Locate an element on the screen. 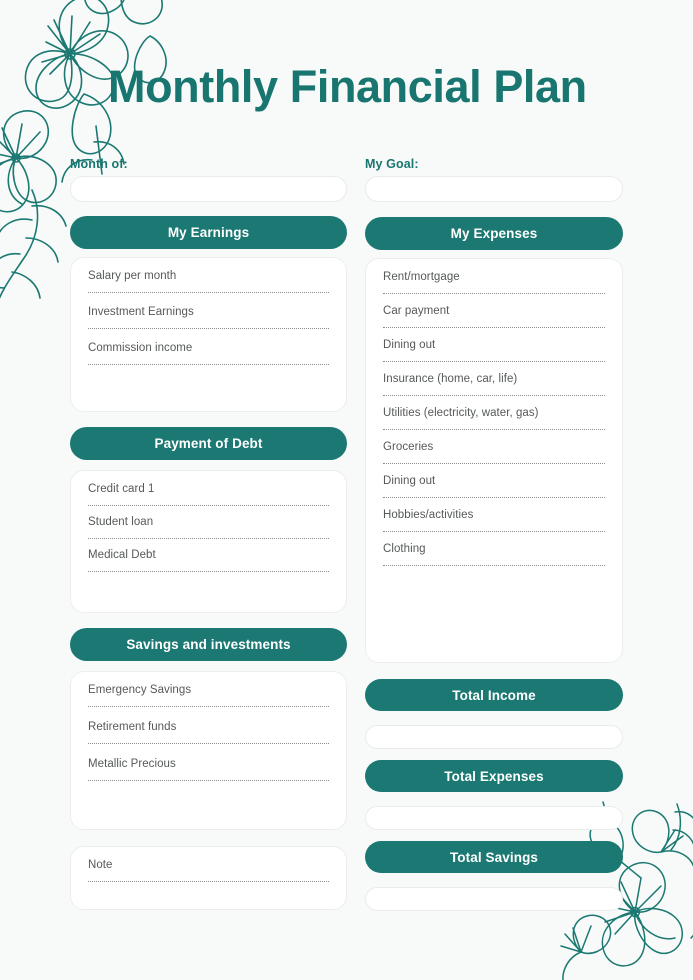 This screenshot has height=980, width=693. list-item: Groceries is located at coordinates (494, 452).